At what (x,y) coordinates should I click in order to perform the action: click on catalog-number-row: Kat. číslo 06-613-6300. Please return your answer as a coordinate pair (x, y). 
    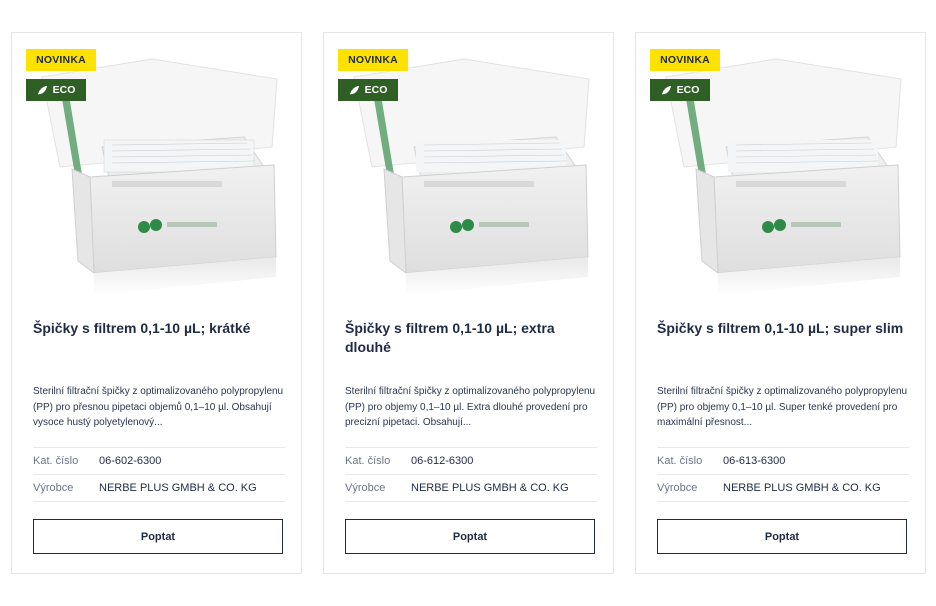
    Looking at the image, I should click on (783, 460).